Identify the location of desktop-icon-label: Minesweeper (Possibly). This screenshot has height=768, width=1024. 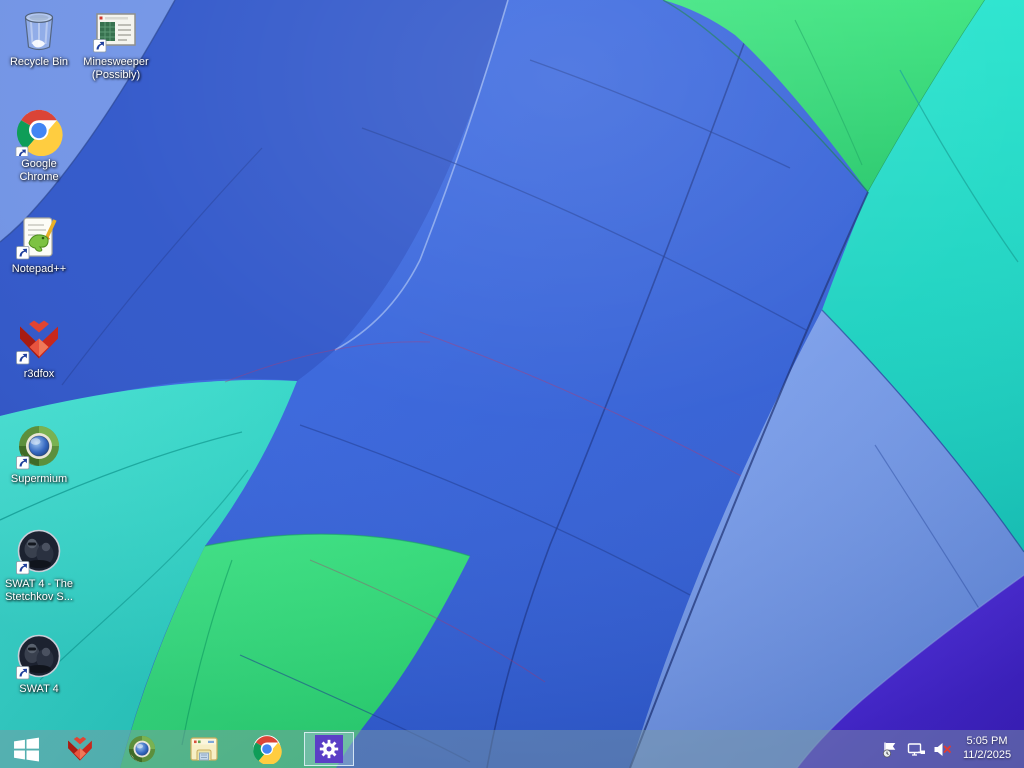
(116, 68).